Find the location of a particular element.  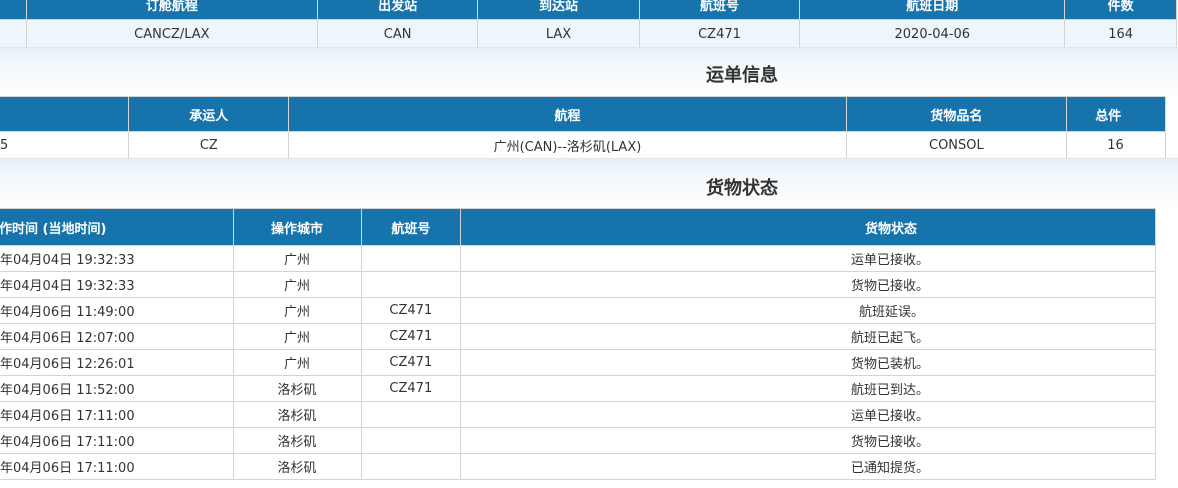

waybill-cell-route: 广州(CAN)--洛杉矶(LAX) is located at coordinates (567, 145).